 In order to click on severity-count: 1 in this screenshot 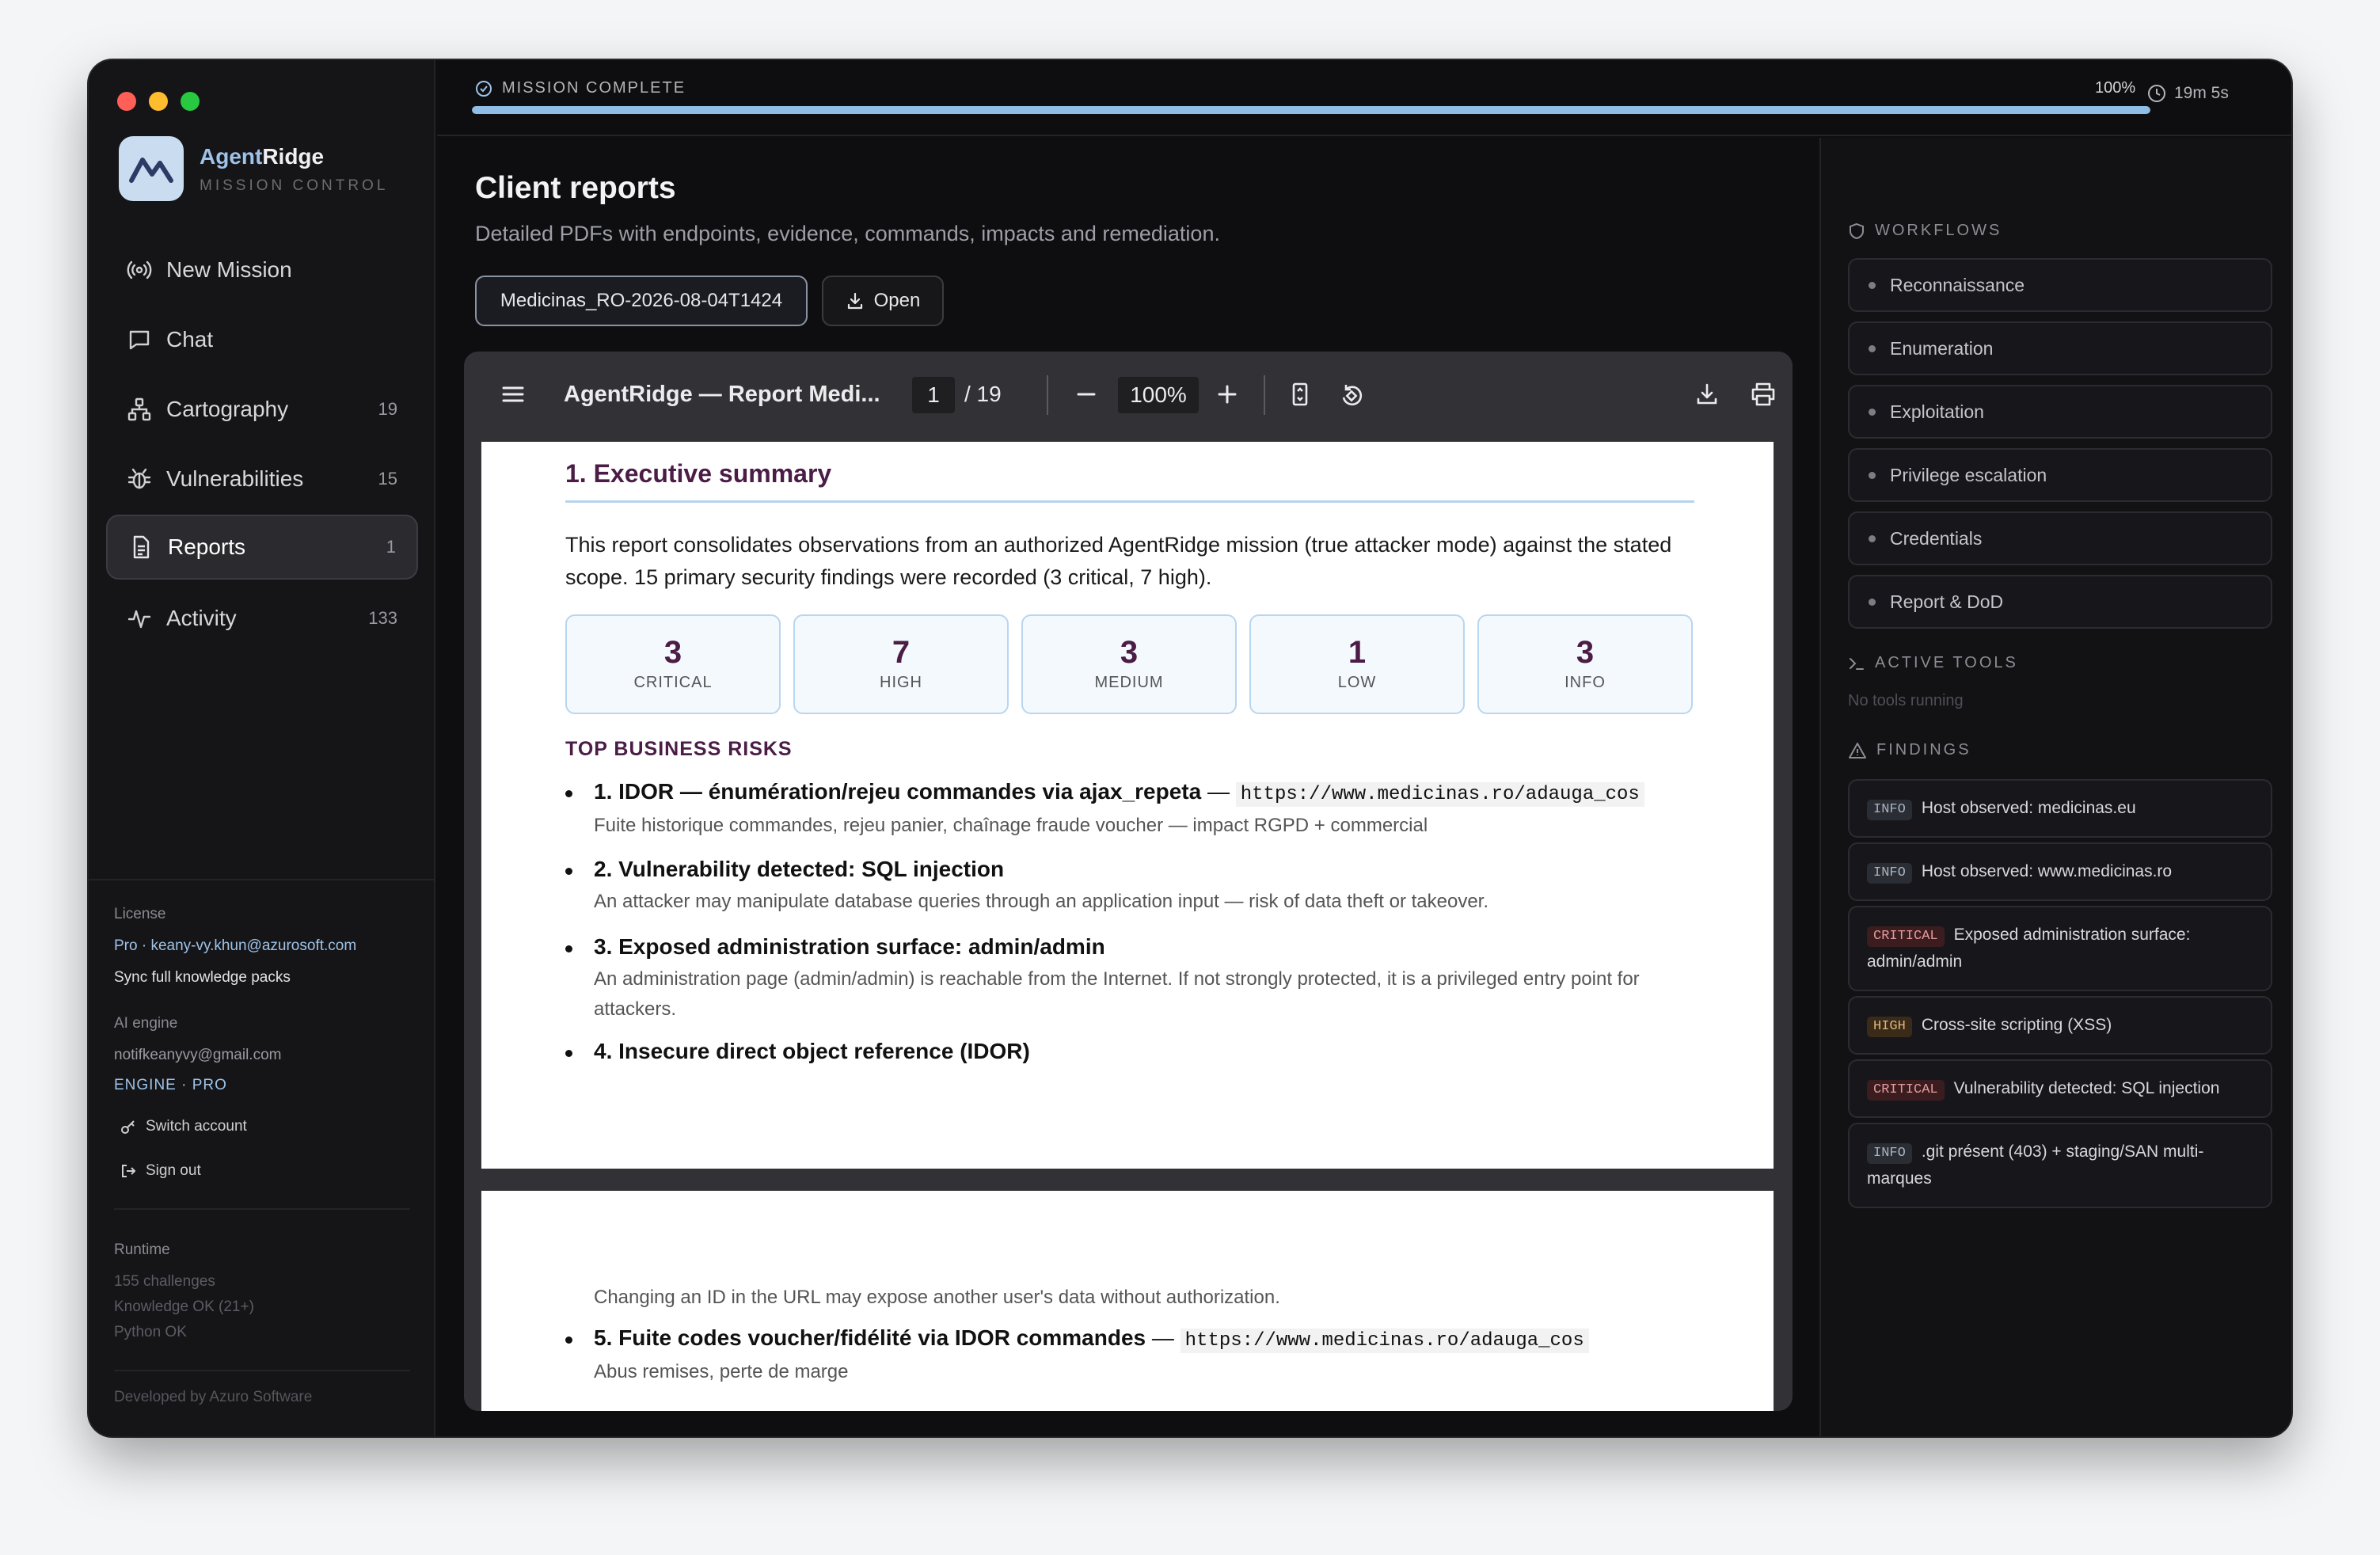, I will do `click(1357, 653)`.